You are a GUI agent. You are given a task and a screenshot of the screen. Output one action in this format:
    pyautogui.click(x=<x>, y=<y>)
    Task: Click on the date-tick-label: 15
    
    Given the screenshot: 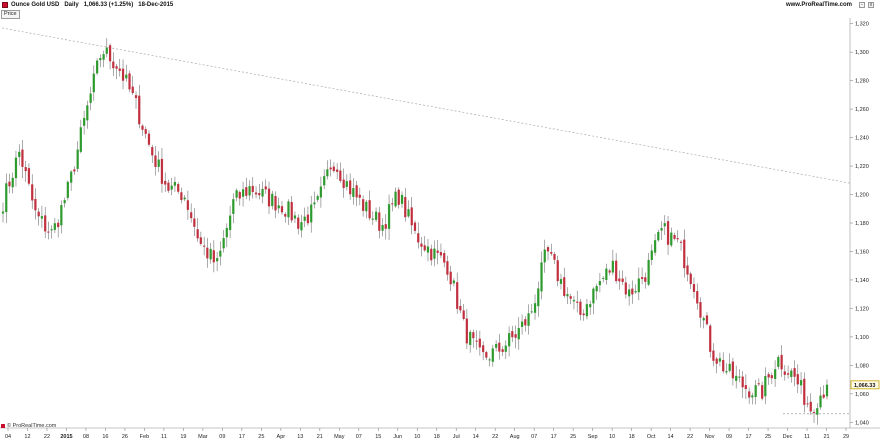 What is the action you would take?
    pyautogui.click(x=378, y=437)
    